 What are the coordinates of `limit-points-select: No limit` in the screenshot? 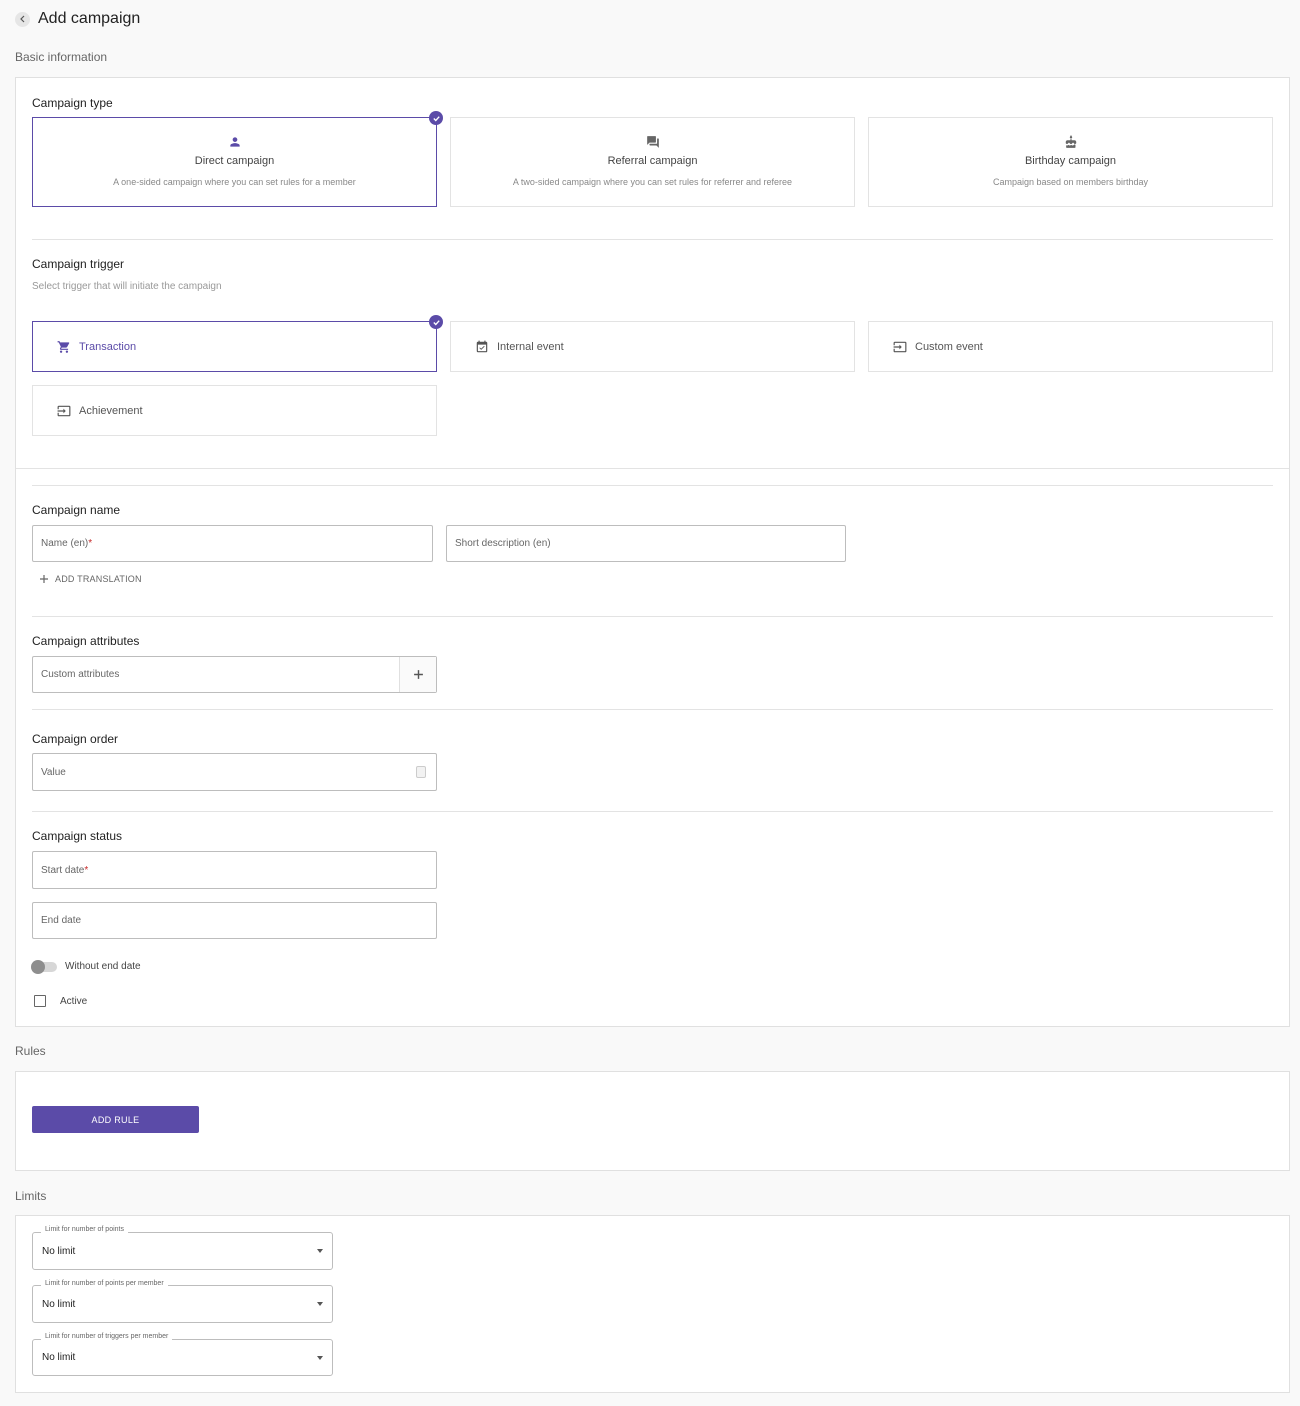 It's located at (182, 1251).